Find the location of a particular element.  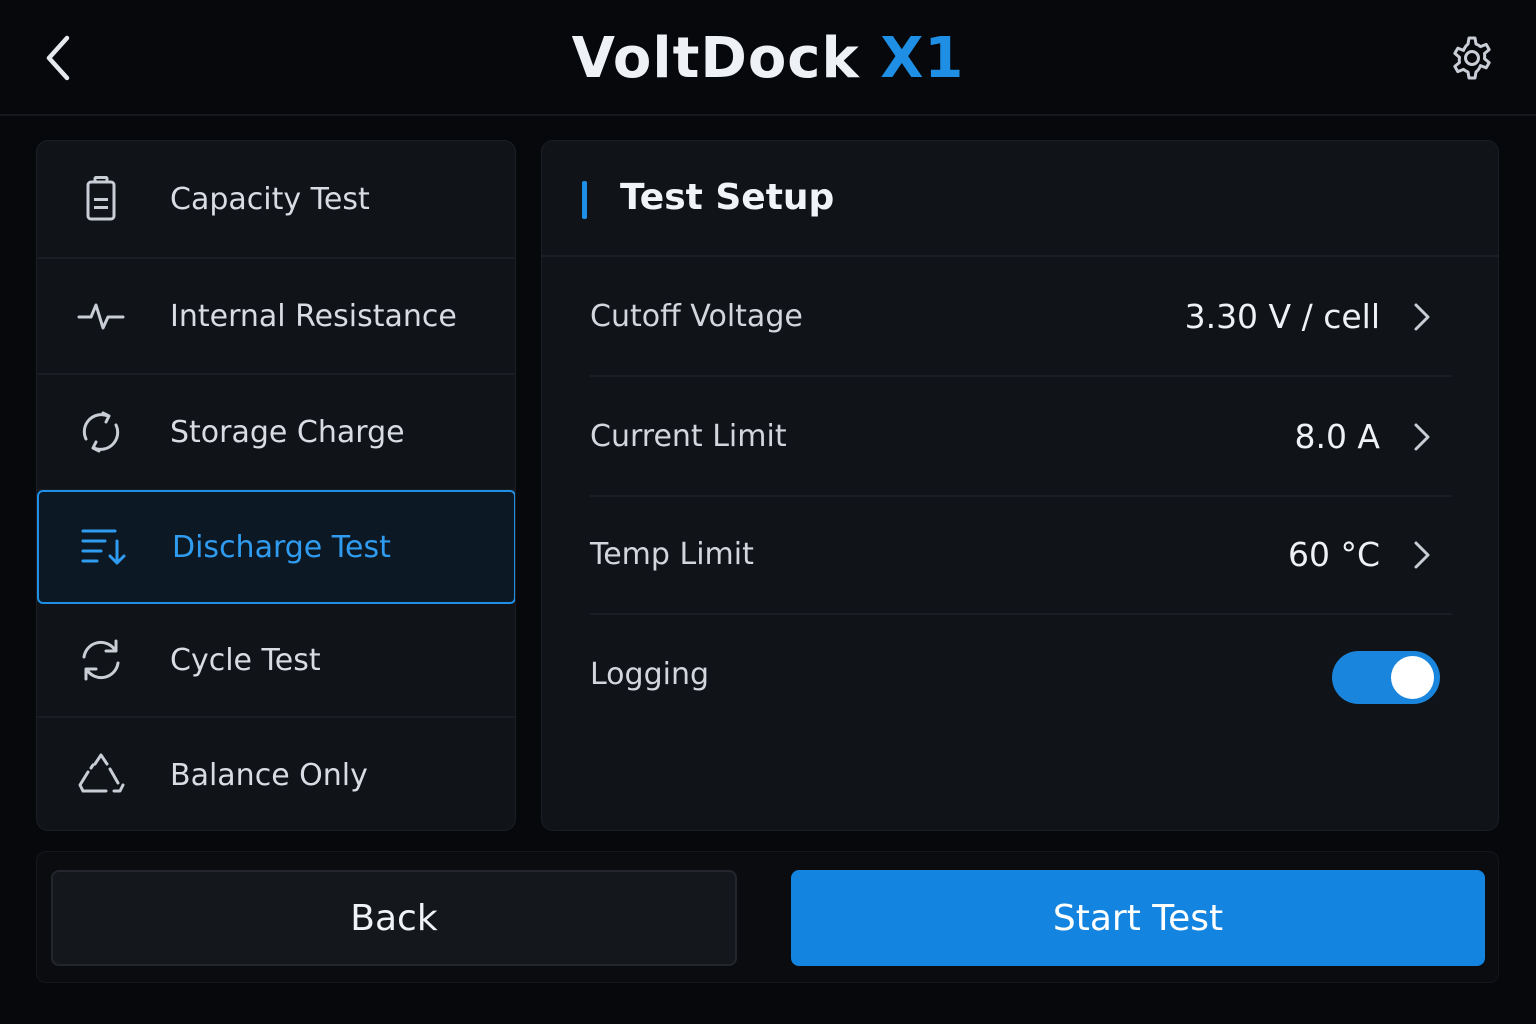

toggle-knob is located at coordinates (1412, 677).